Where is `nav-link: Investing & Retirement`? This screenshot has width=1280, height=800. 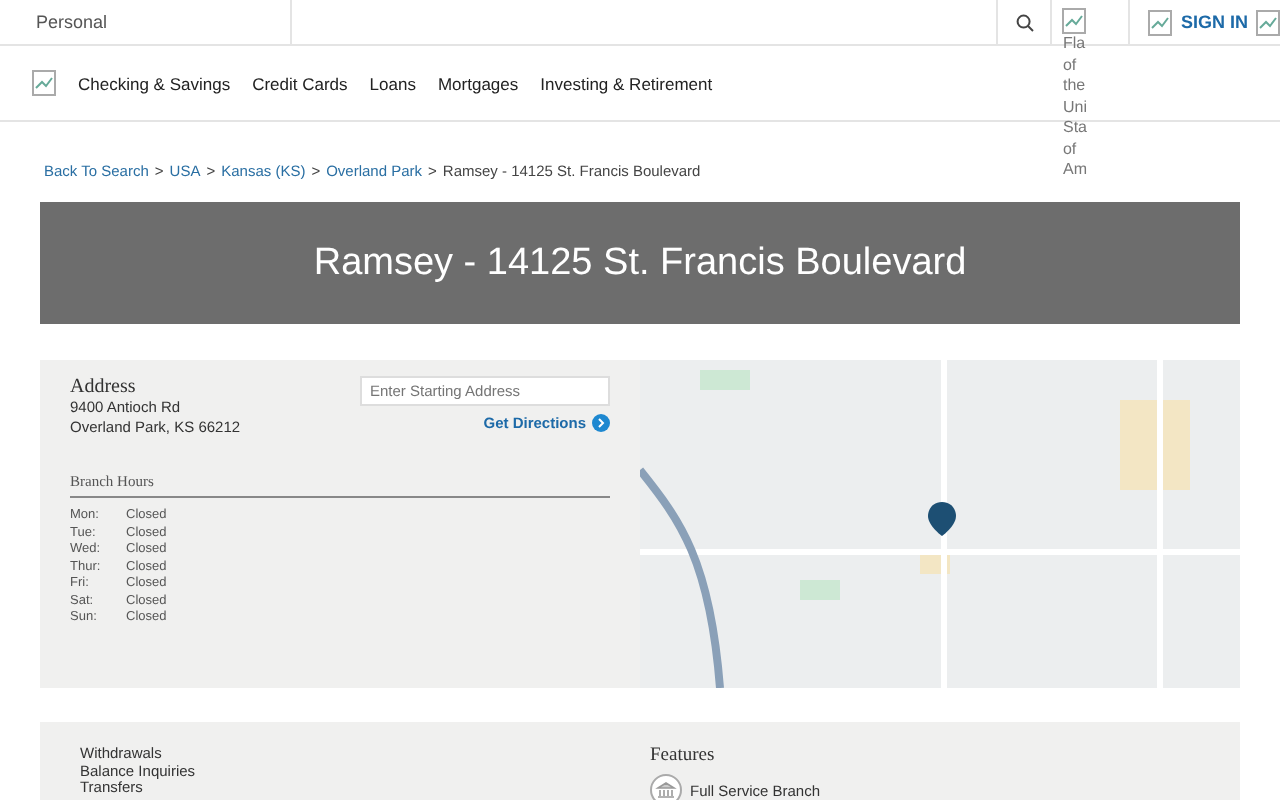
nav-link: Investing & Retirement is located at coordinates (626, 83).